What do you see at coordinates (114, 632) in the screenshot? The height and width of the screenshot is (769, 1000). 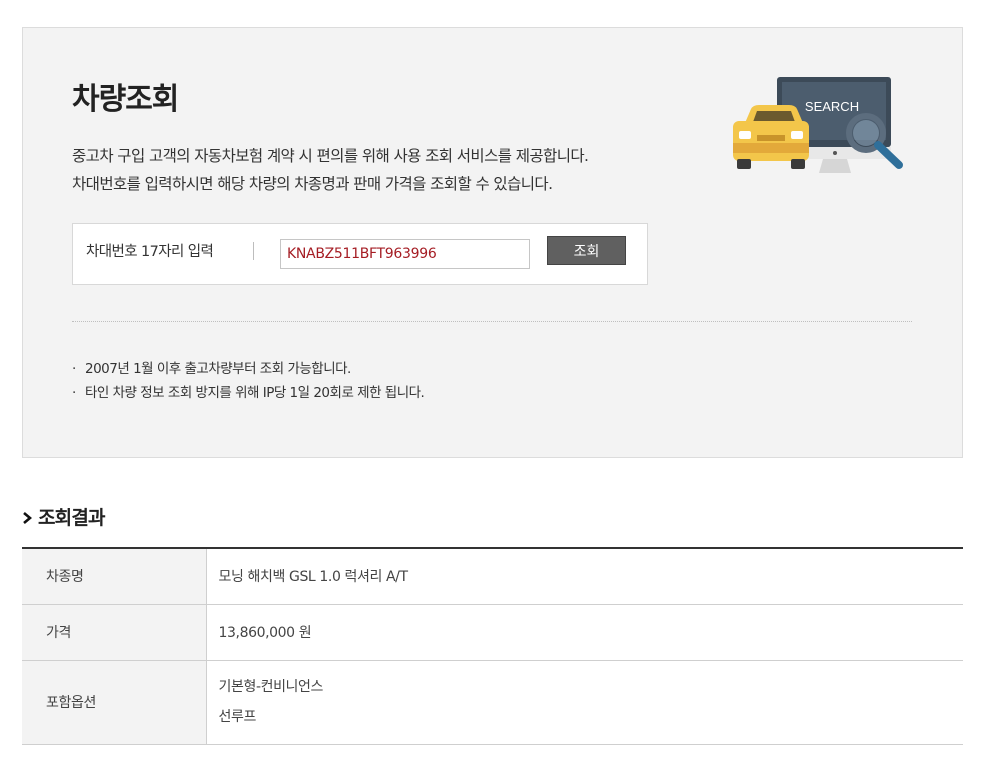 I see `row-label: 가격` at bounding box center [114, 632].